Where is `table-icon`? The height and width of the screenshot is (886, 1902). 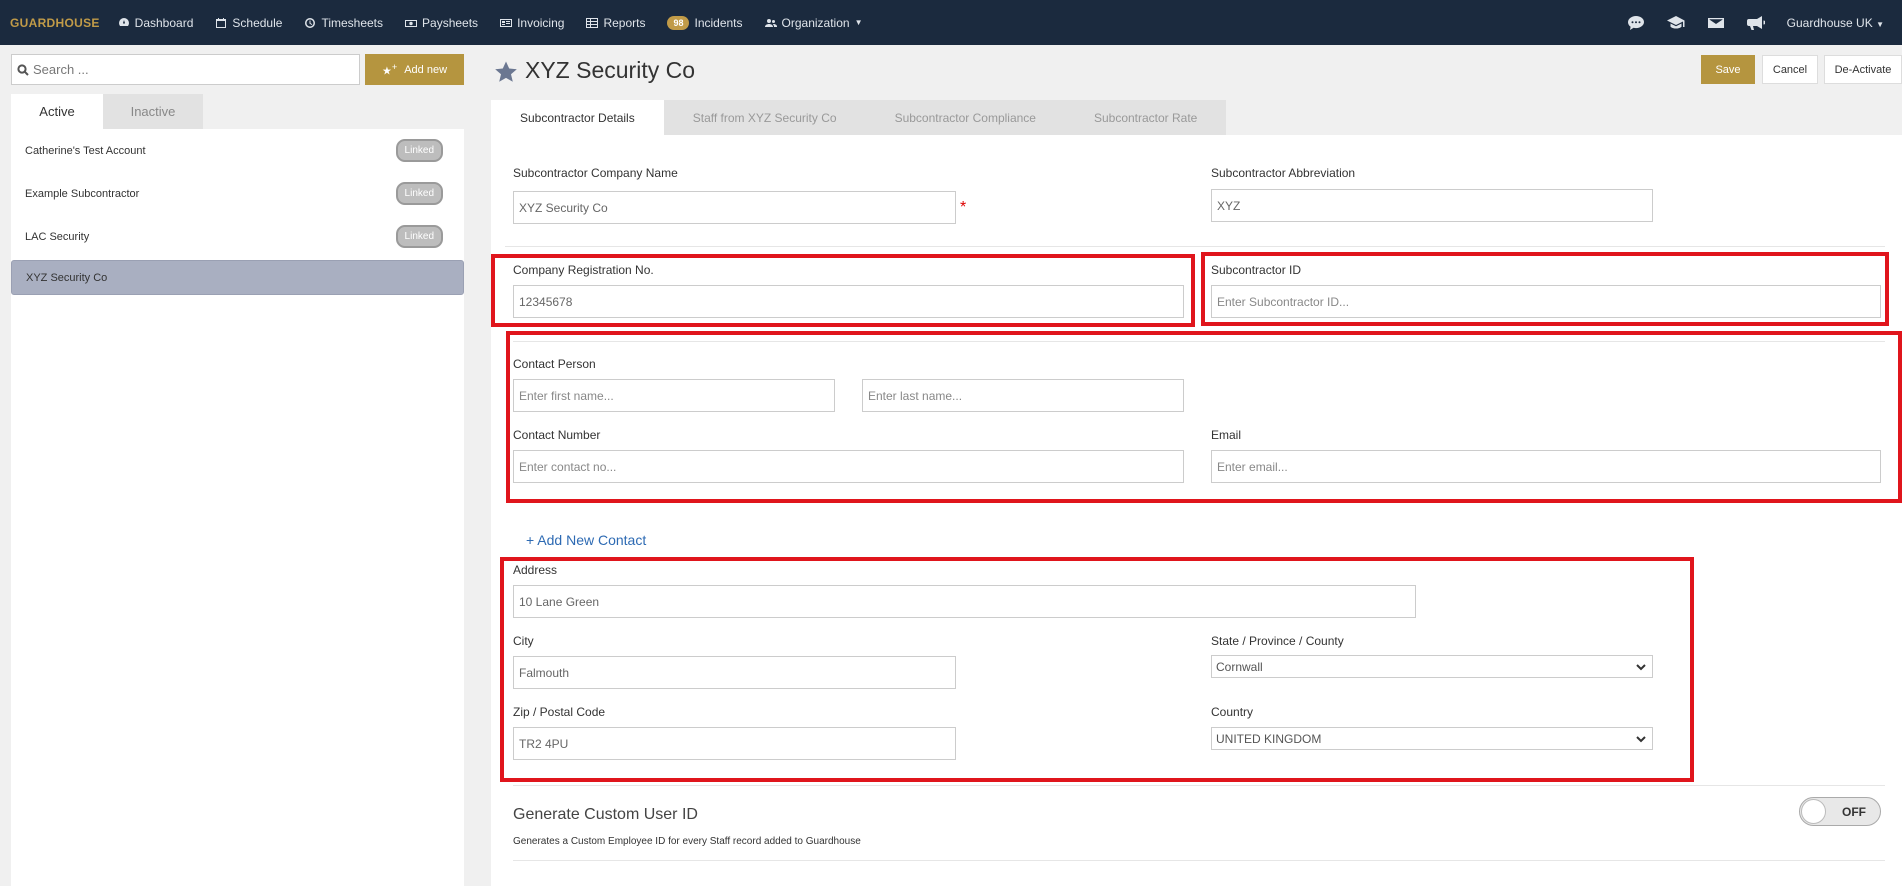 table-icon is located at coordinates (592, 22).